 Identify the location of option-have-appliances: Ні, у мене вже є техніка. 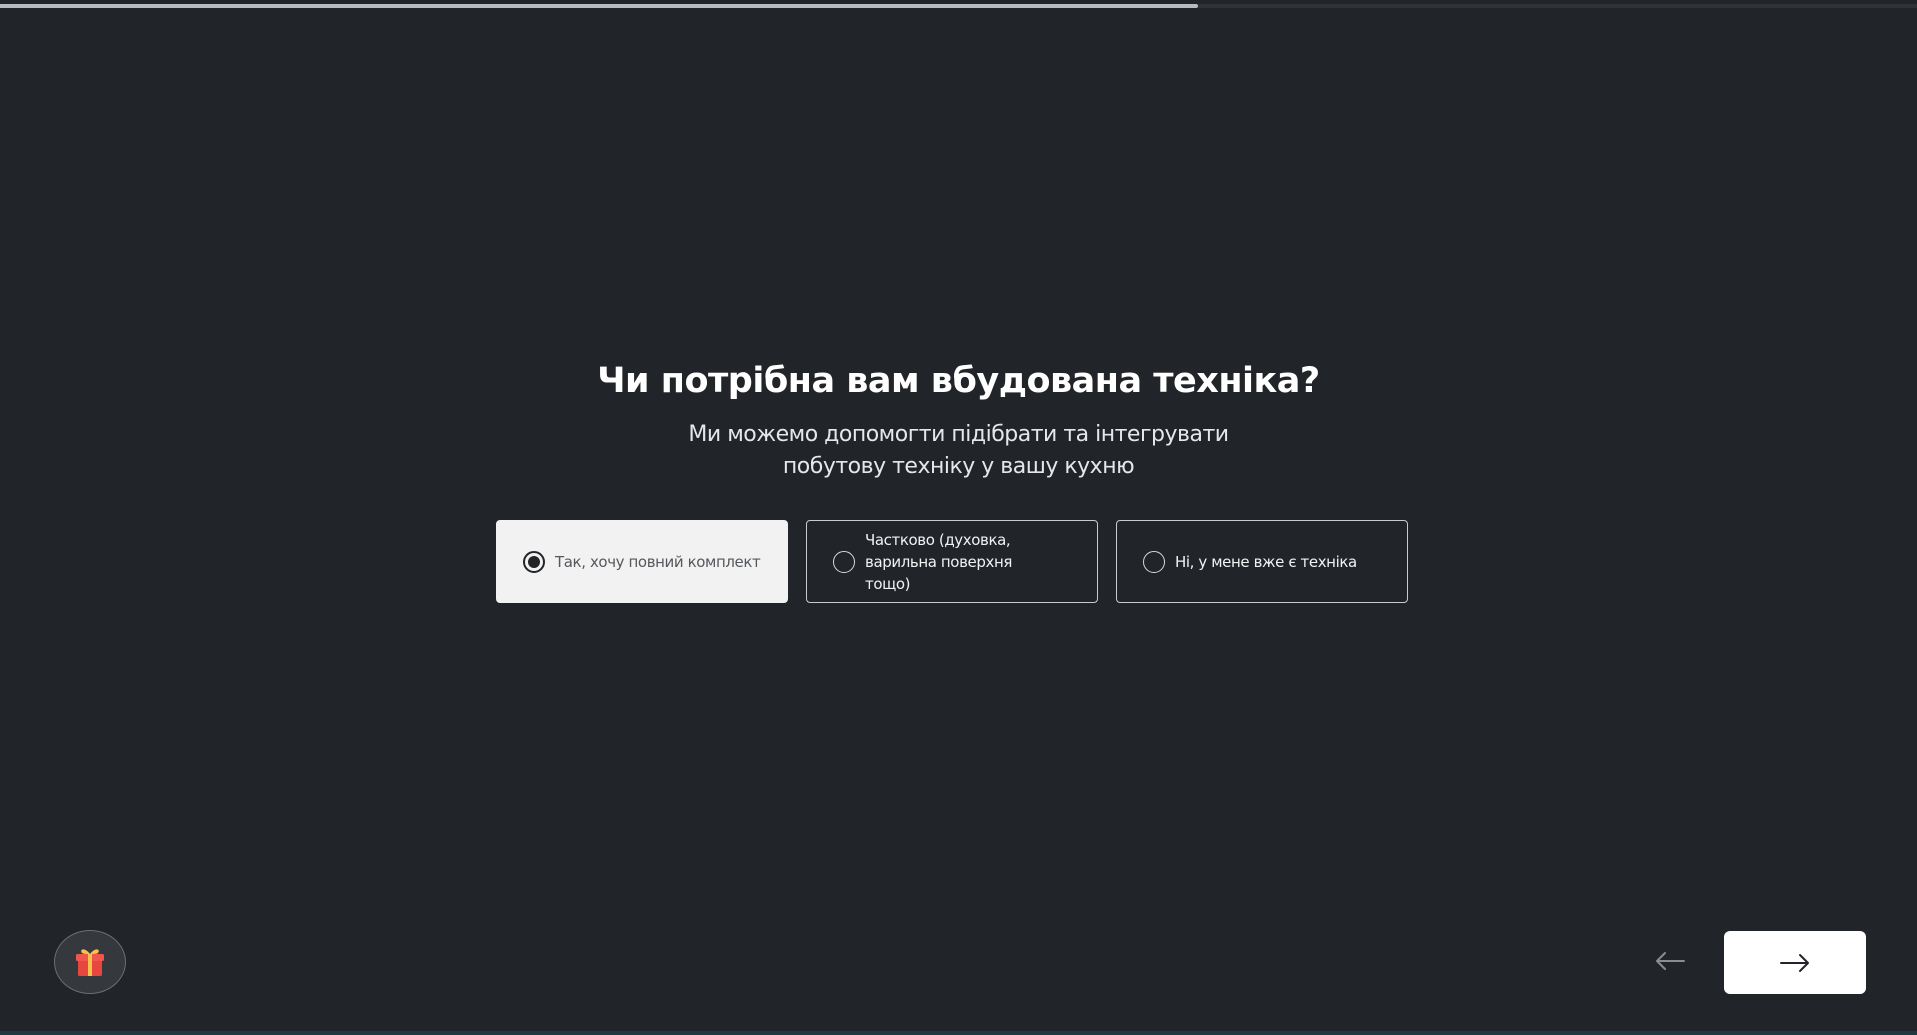
(1262, 561).